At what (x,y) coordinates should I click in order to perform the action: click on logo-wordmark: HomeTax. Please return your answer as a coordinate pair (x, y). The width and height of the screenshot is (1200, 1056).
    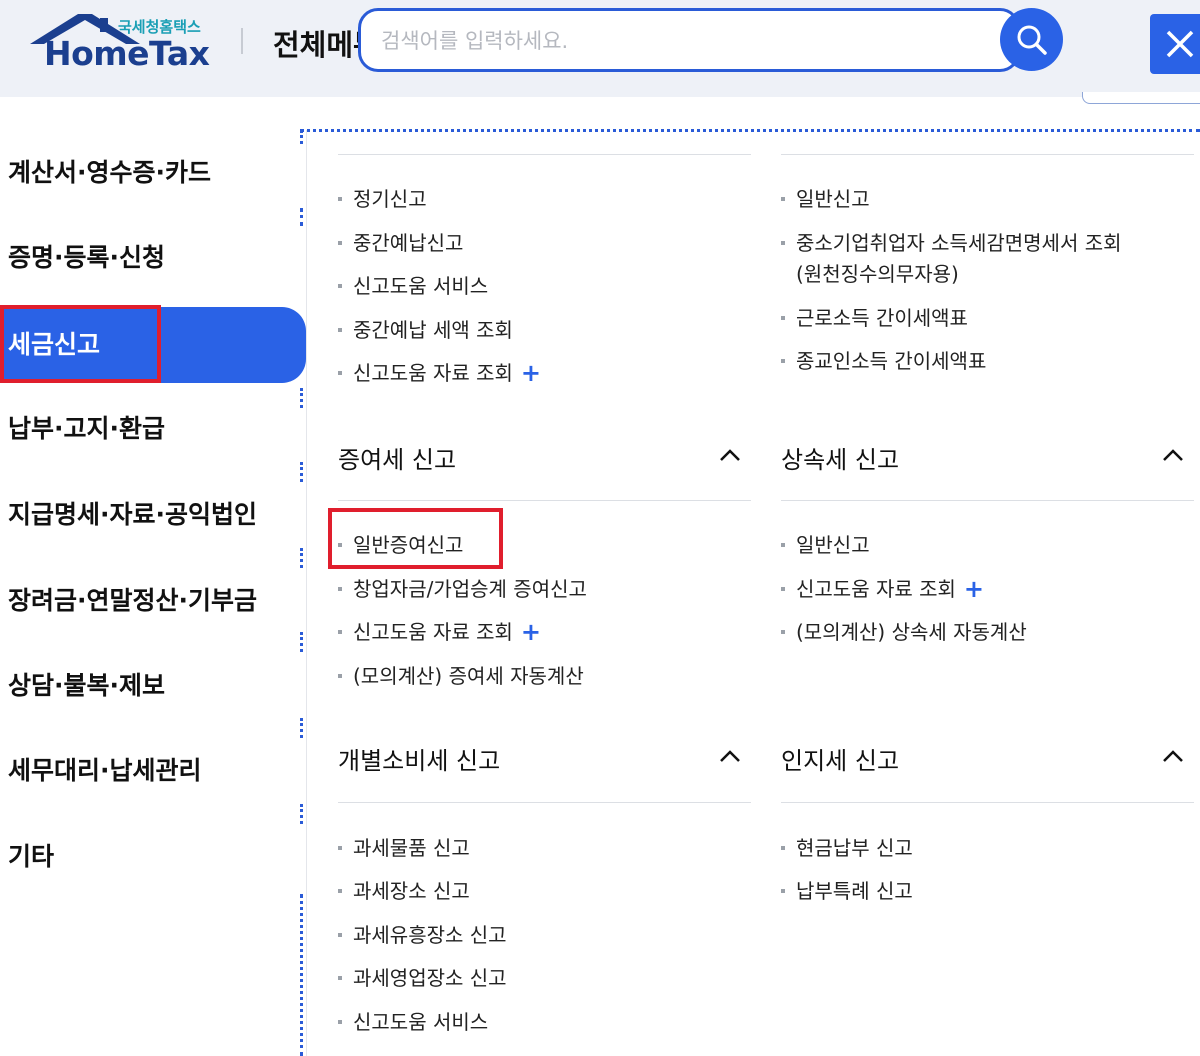
    Looking at the image, I should click on (127, 53).